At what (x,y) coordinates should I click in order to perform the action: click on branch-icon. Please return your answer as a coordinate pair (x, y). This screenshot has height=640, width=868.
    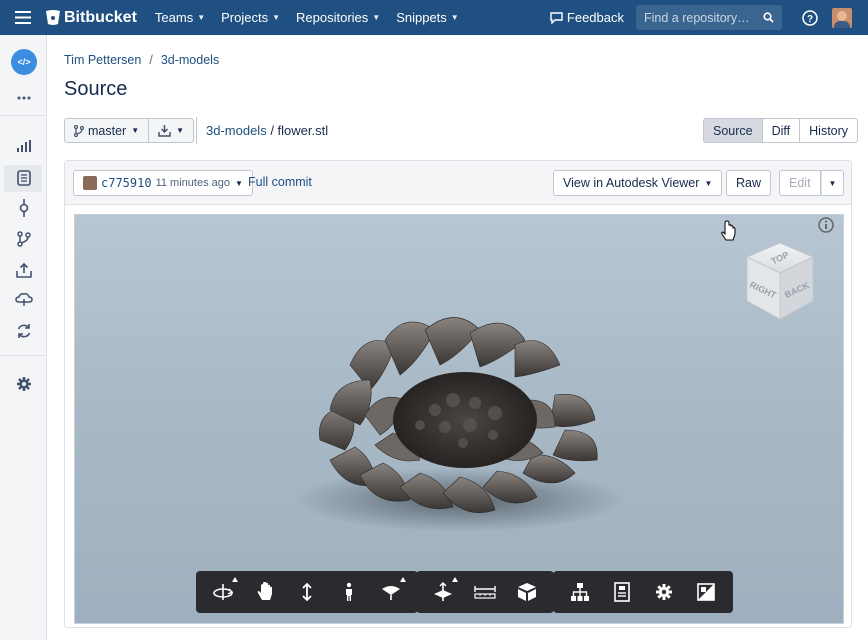
    Looking at the image, I should click on (79, 130).